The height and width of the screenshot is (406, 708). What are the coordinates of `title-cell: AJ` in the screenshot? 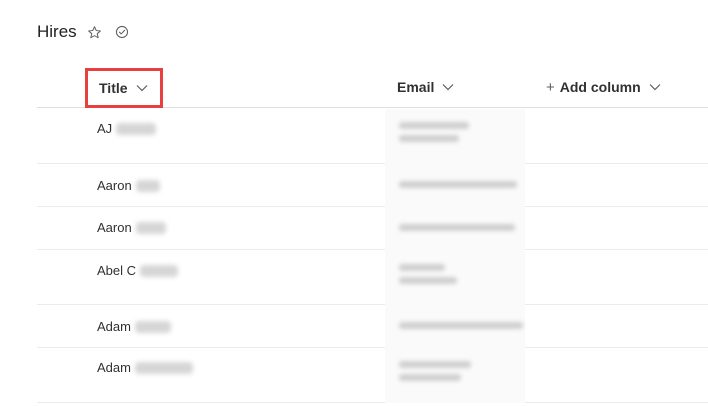 It's located at (127, 128).